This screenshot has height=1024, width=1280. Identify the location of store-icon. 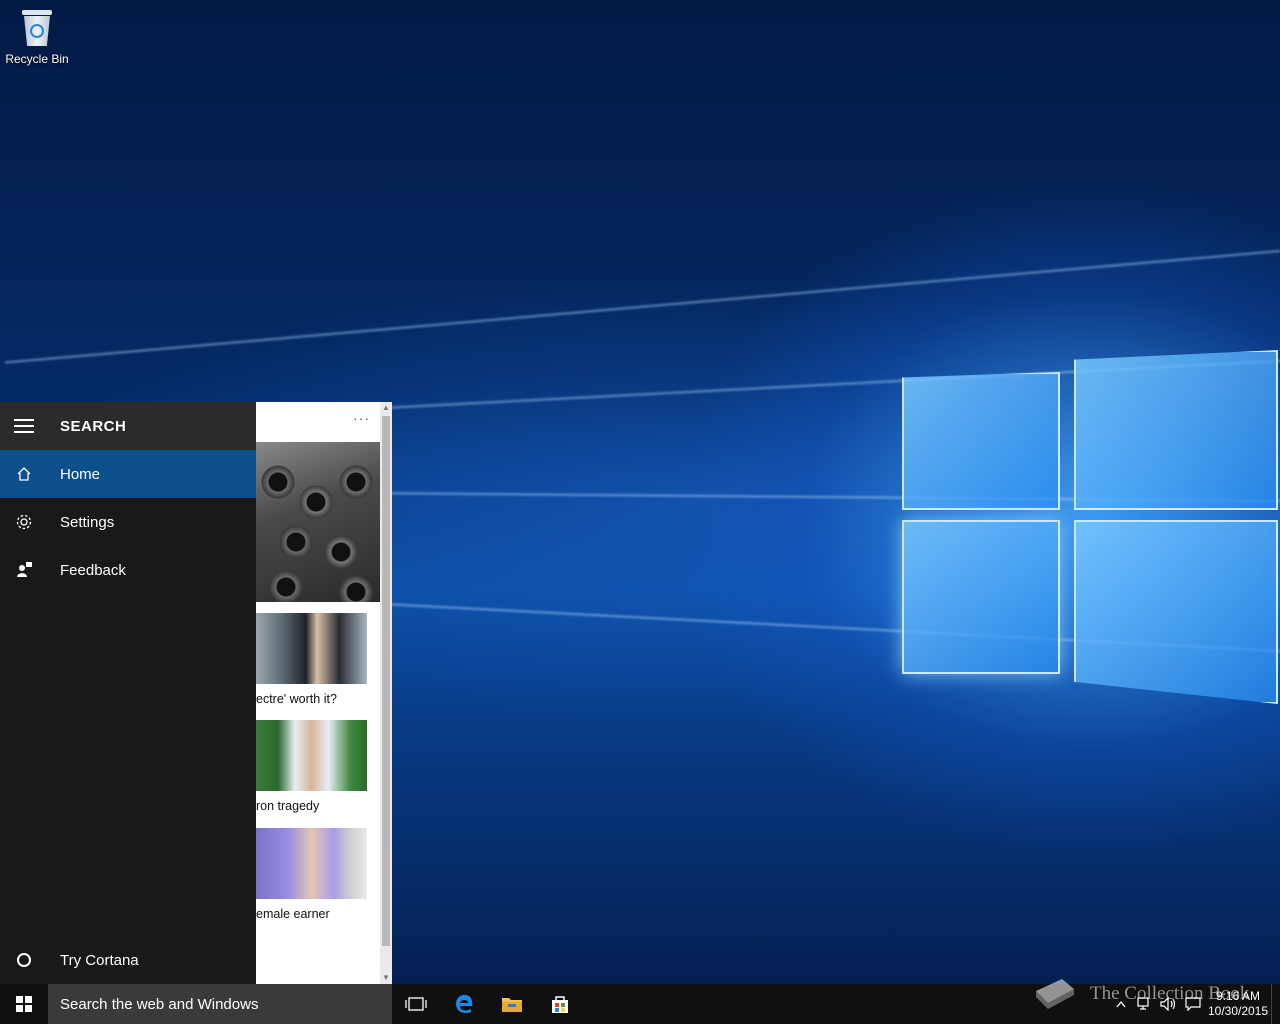
(560, 1004).